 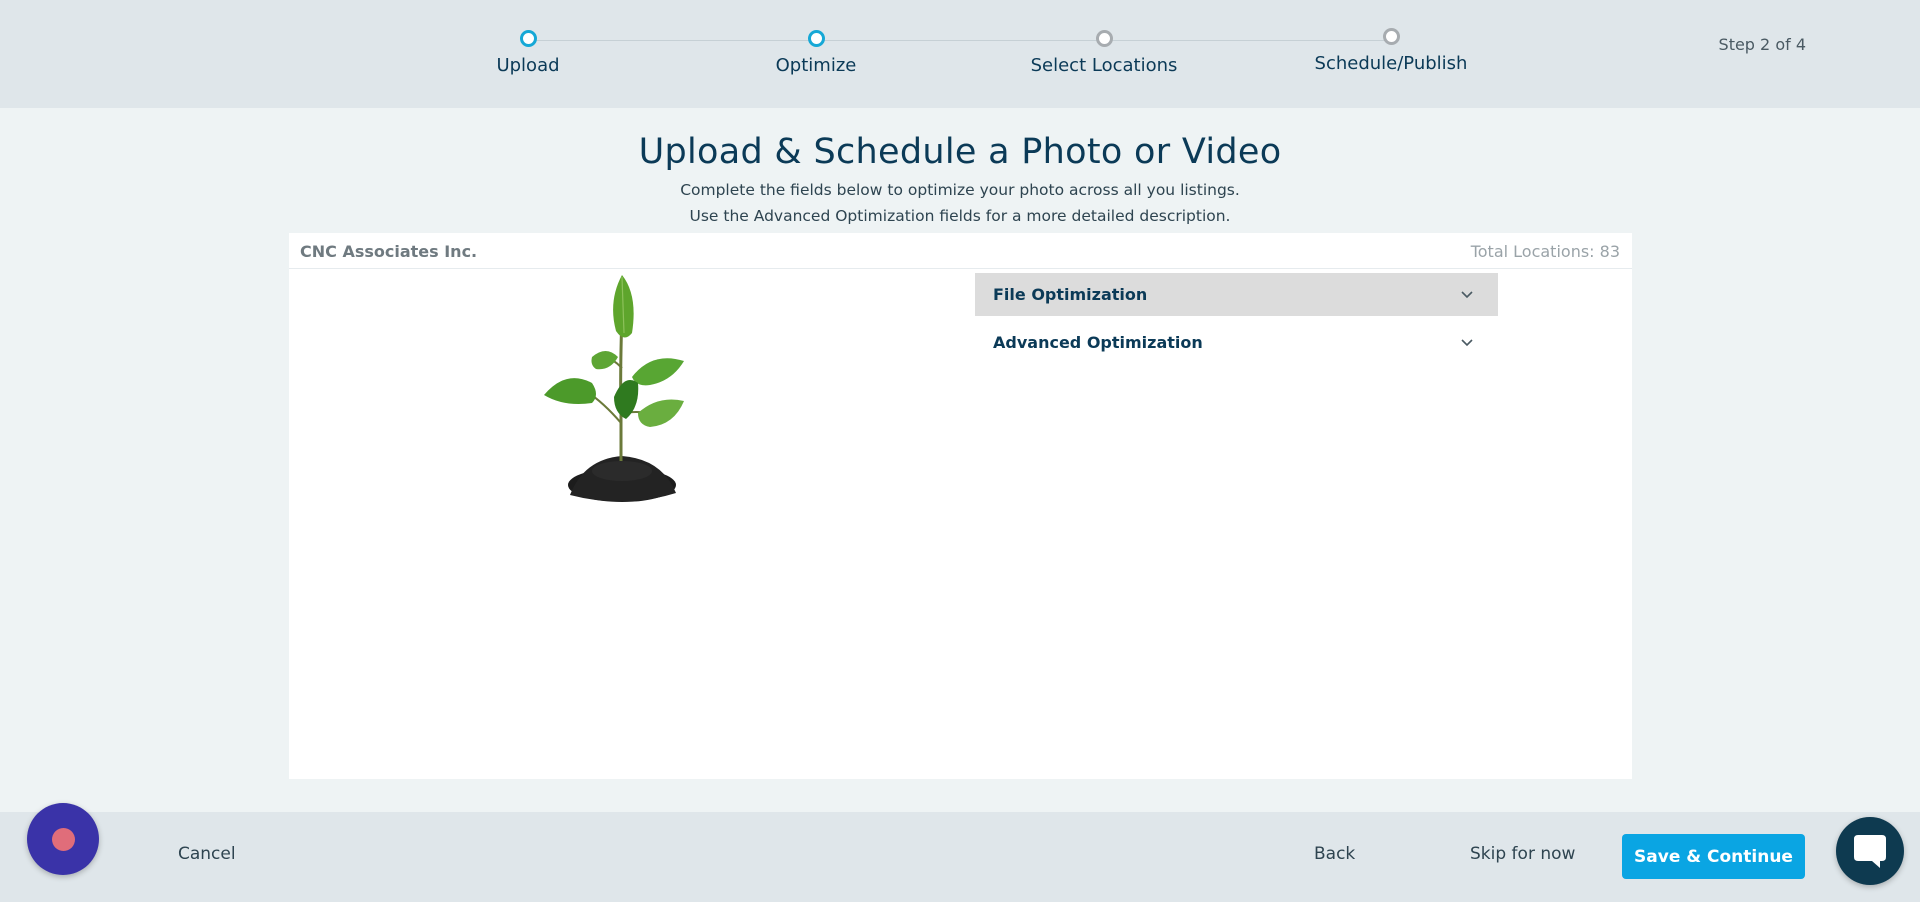 I want to click on step-optimize: Optimize, so click(x=816, y=53).